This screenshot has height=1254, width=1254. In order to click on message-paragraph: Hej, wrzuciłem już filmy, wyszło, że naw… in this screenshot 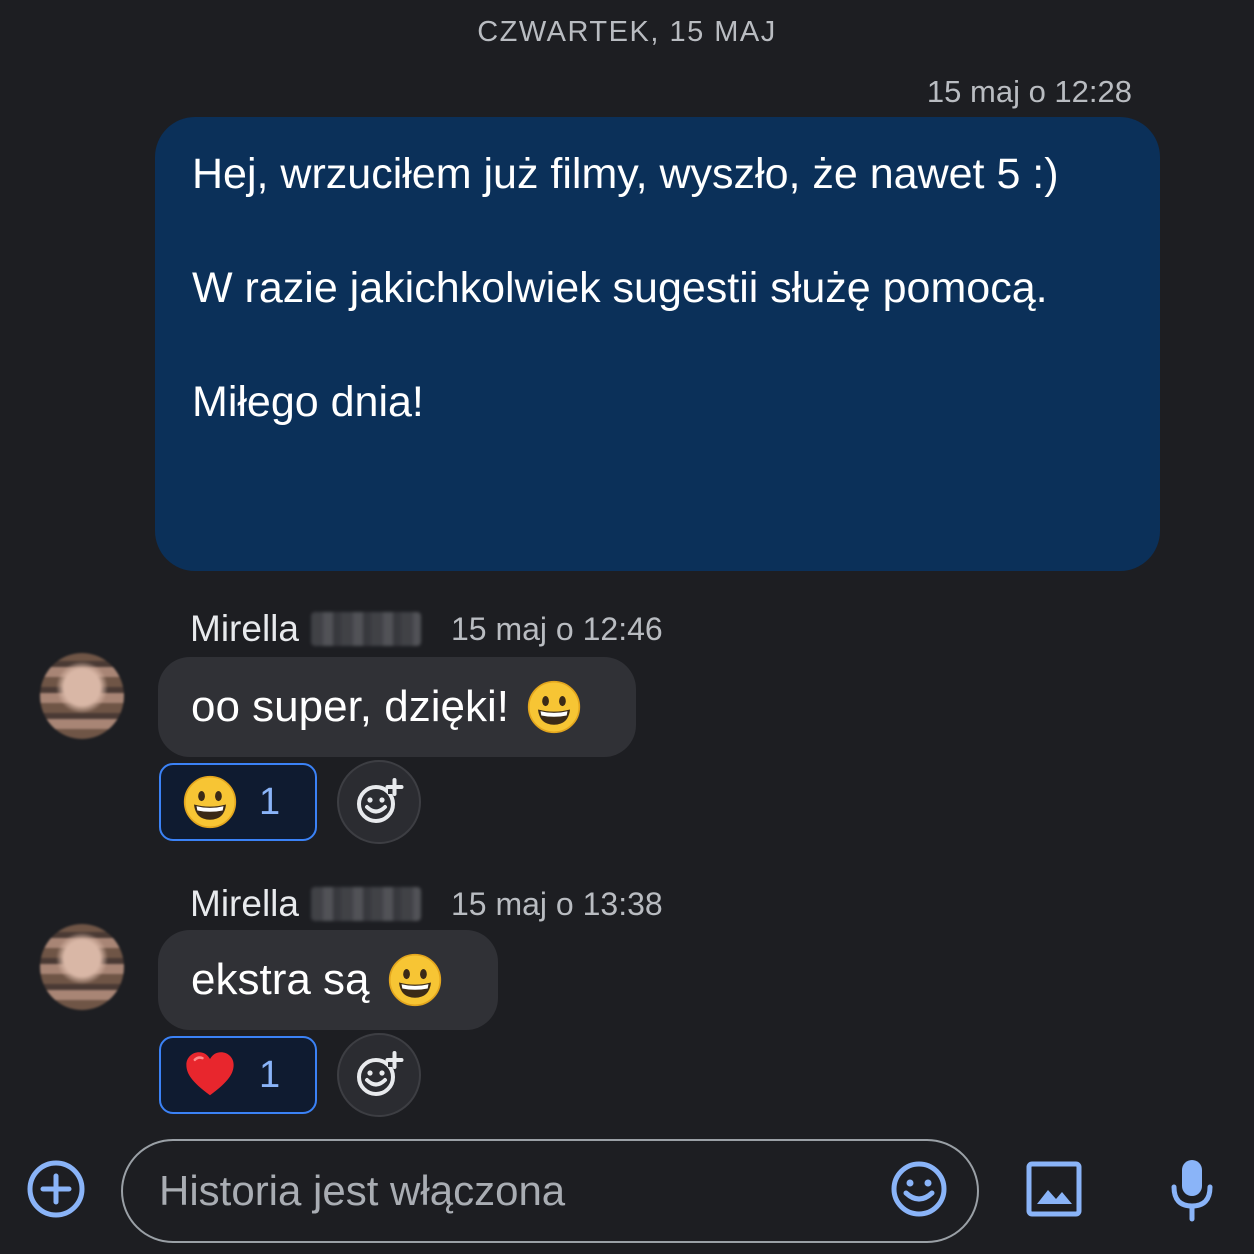, I will do `click(625, 174)`.